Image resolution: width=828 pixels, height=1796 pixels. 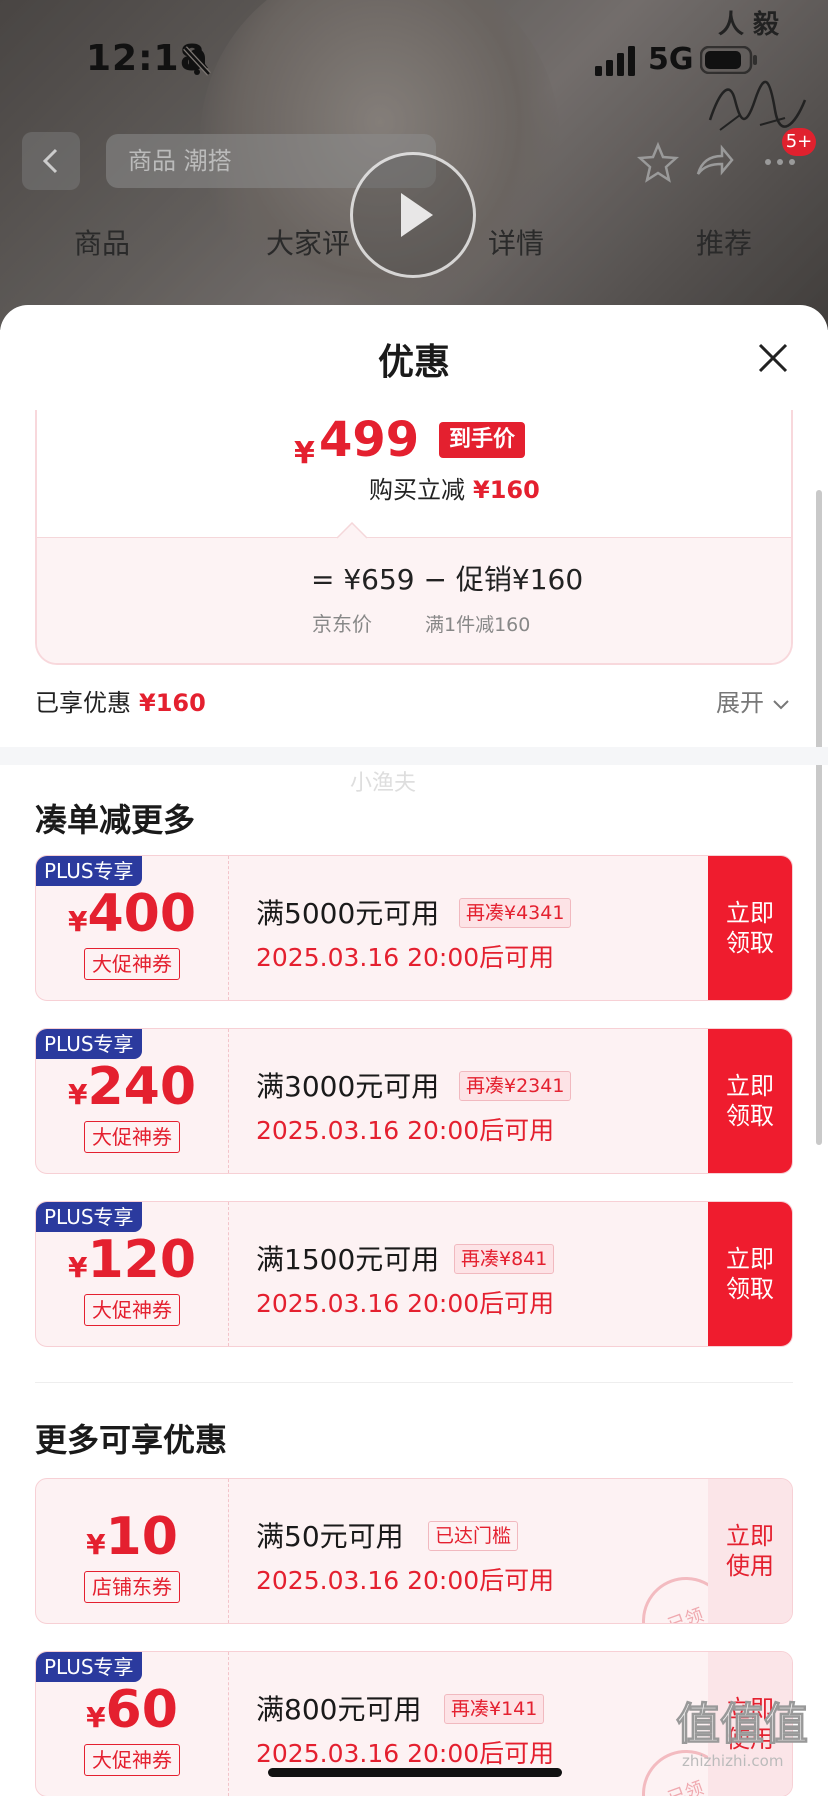 What do you see at coordinates (330, 1536) in the screenshot?
I see `coupon-condition: 满50元可用` at bounding box center [330, 1536].